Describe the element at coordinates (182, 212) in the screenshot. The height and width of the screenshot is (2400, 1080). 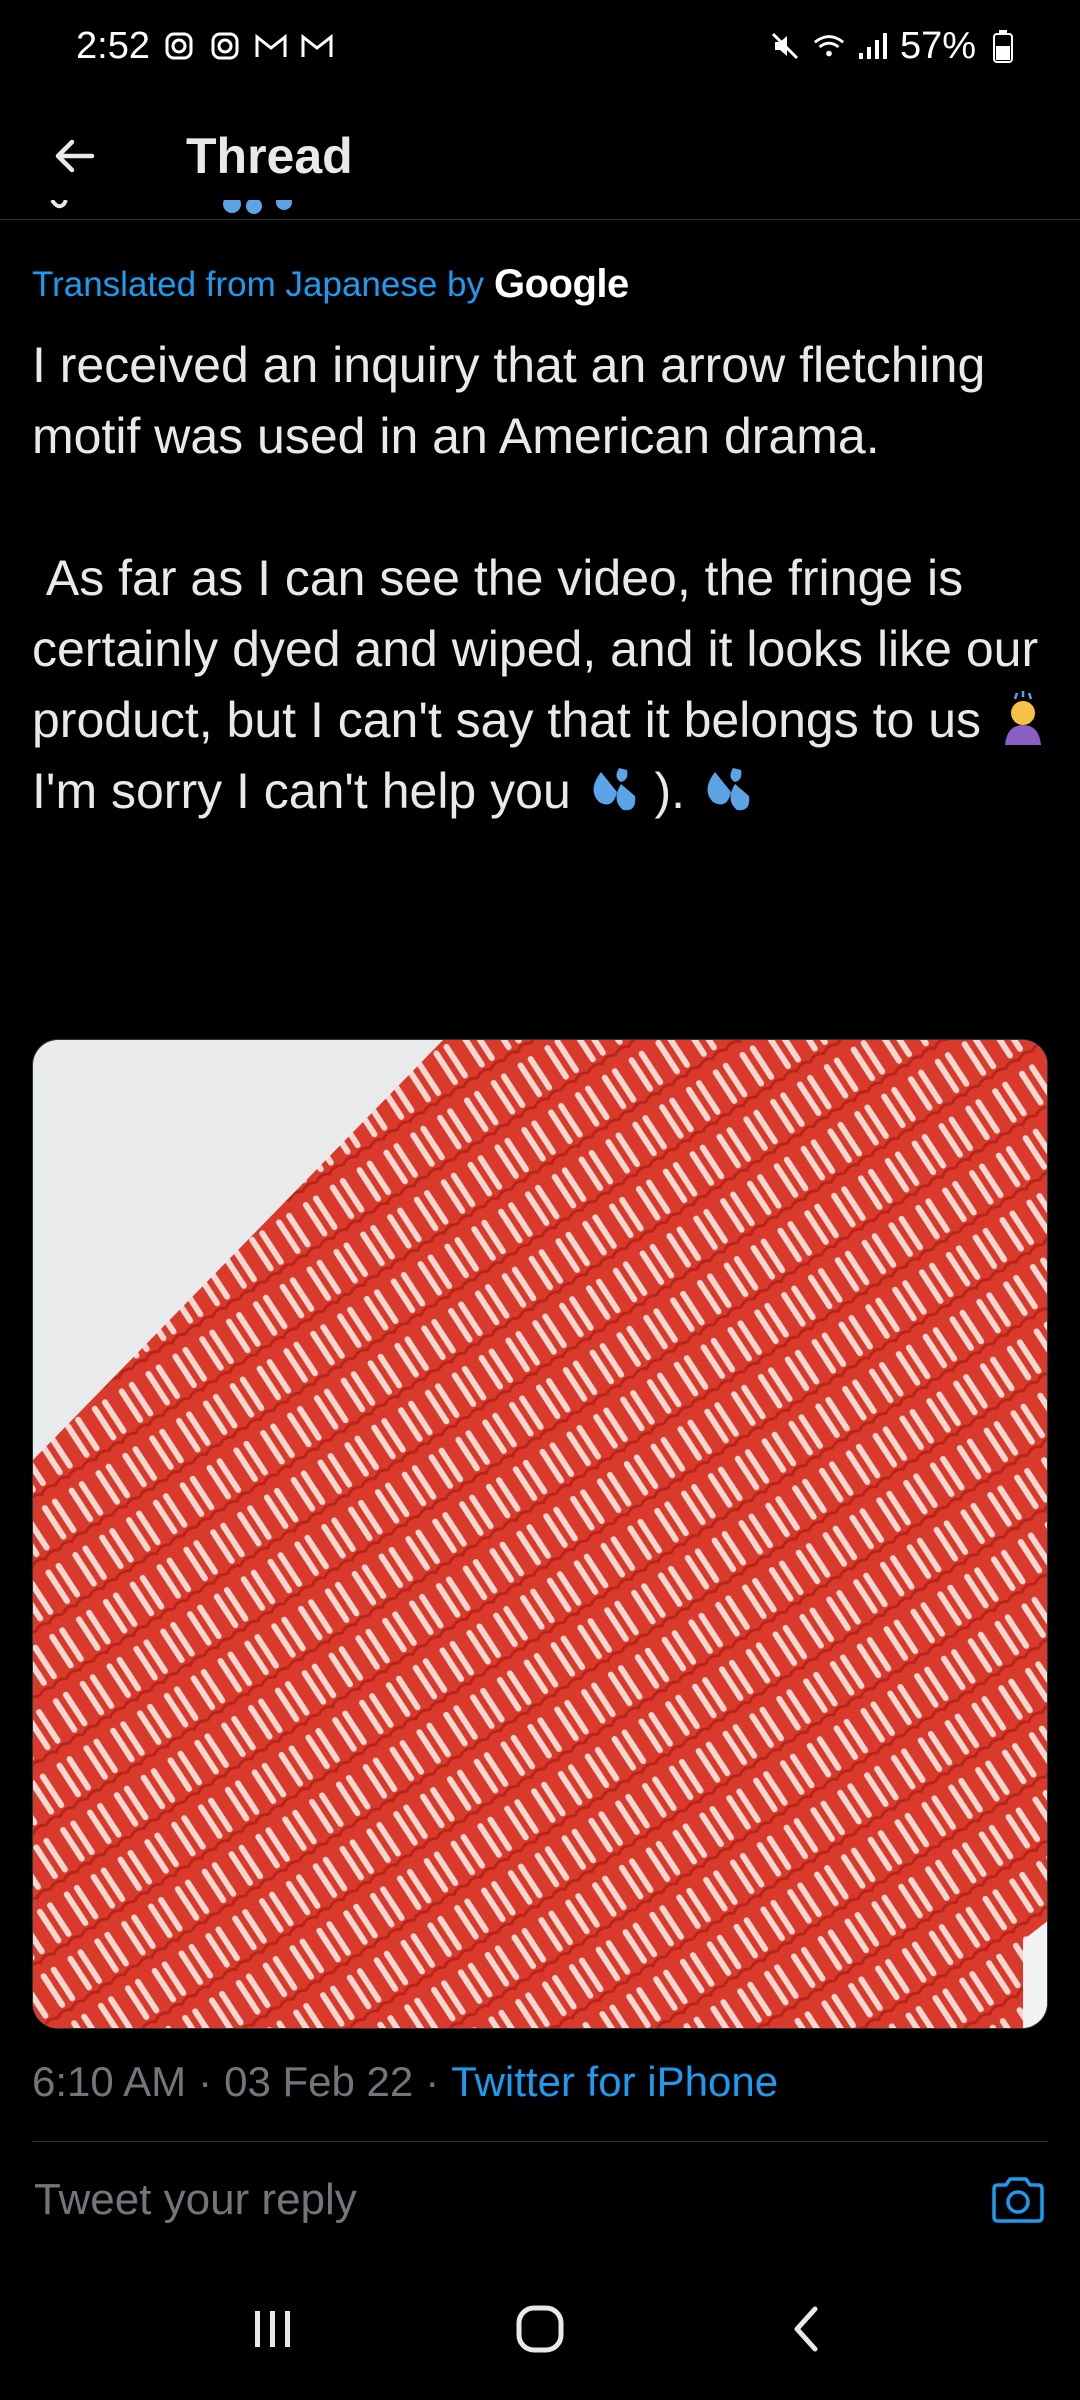
I see `clipped-previous-line` at that location.